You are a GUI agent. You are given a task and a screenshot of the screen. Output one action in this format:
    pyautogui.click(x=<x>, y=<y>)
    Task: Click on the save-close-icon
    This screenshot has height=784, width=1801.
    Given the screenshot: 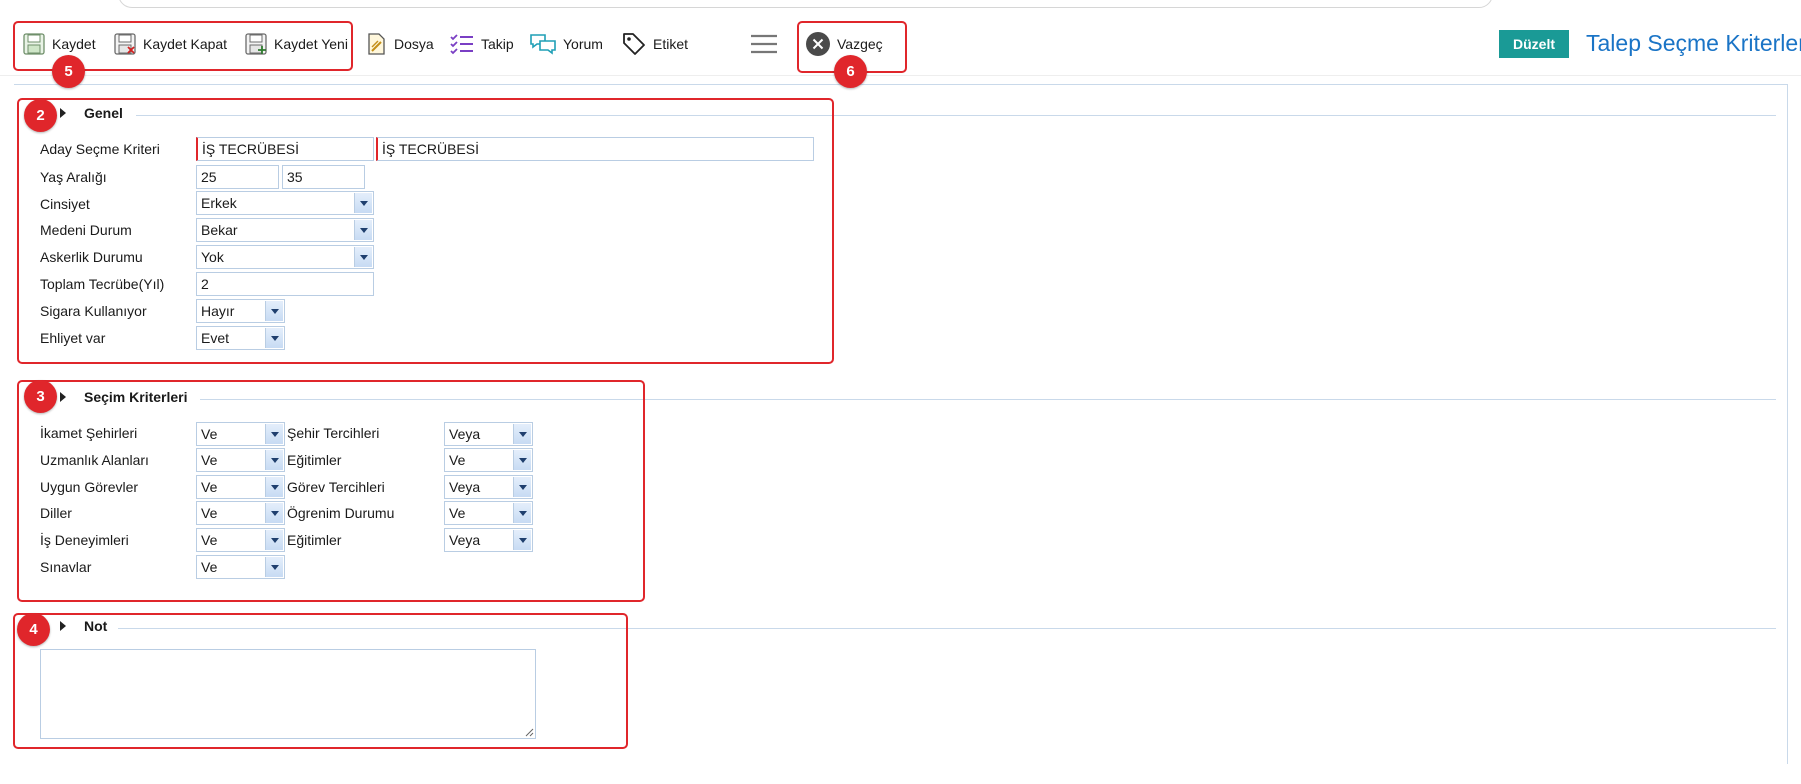 What is the action you would take?
    pyautogui.click(x=125, y=44)
    